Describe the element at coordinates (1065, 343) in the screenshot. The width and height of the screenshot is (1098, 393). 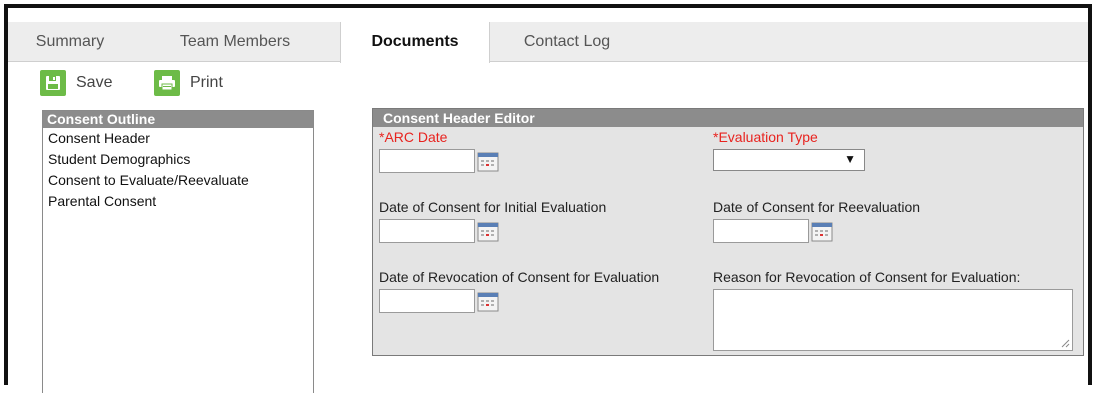
I see `resize-handle-icon` at that location.